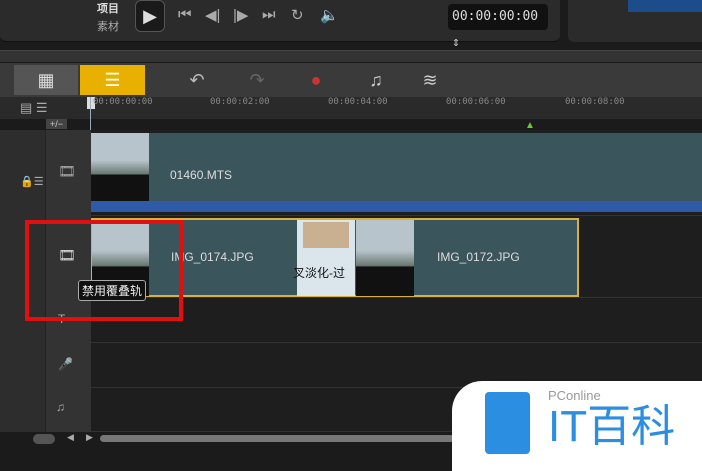  I want to click on play-button: ▶, so click(150, 16).